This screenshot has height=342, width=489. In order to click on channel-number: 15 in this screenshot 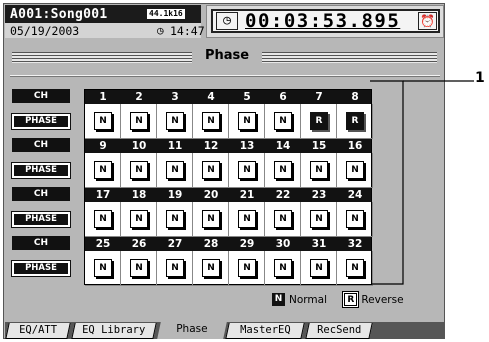, I will do `click(319, 146)`.